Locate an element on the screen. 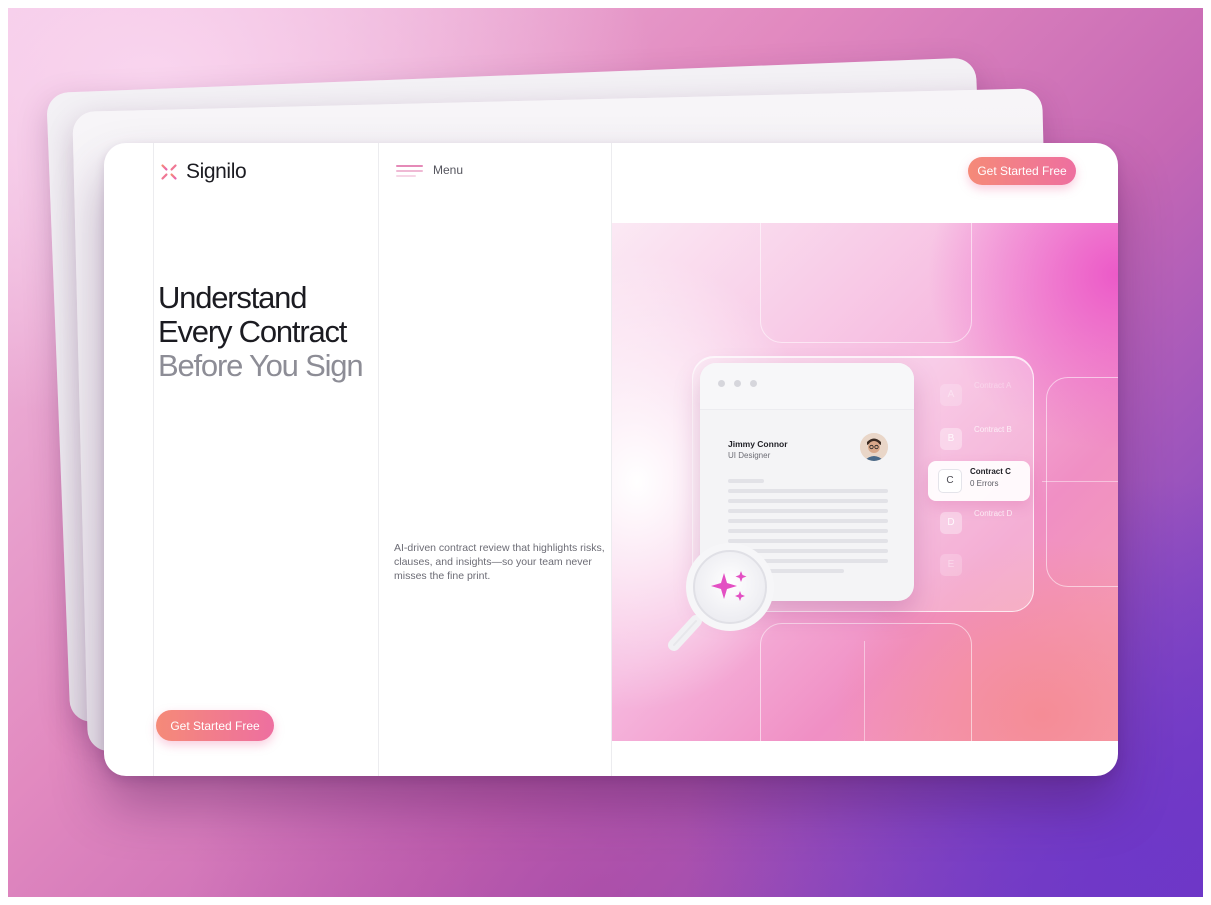 This screenshot has height=905, width=1211. contract-title: Contract C is located at coordinates (990, 471).